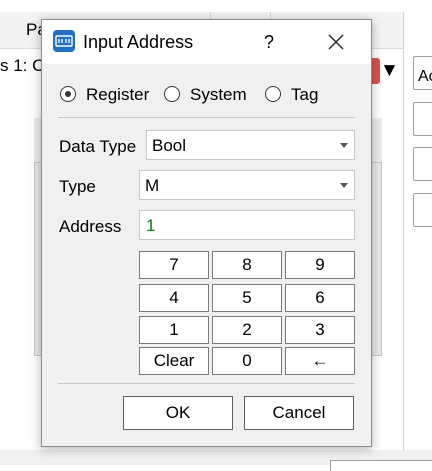  What do you see at coordinates (320, 265) in the screenshot?
I see `keypad-9: 9` at bounding box center [320, 265].